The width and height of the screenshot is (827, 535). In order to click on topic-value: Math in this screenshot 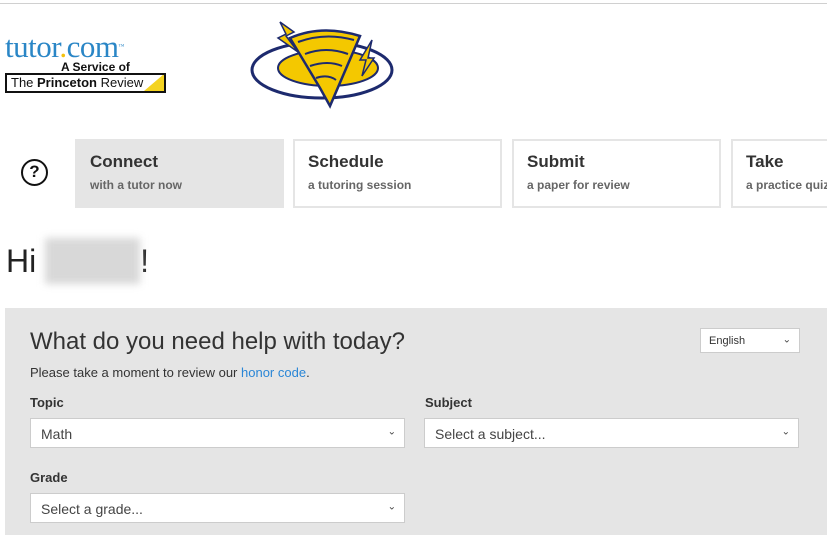, I will do `click(57, 434)`.